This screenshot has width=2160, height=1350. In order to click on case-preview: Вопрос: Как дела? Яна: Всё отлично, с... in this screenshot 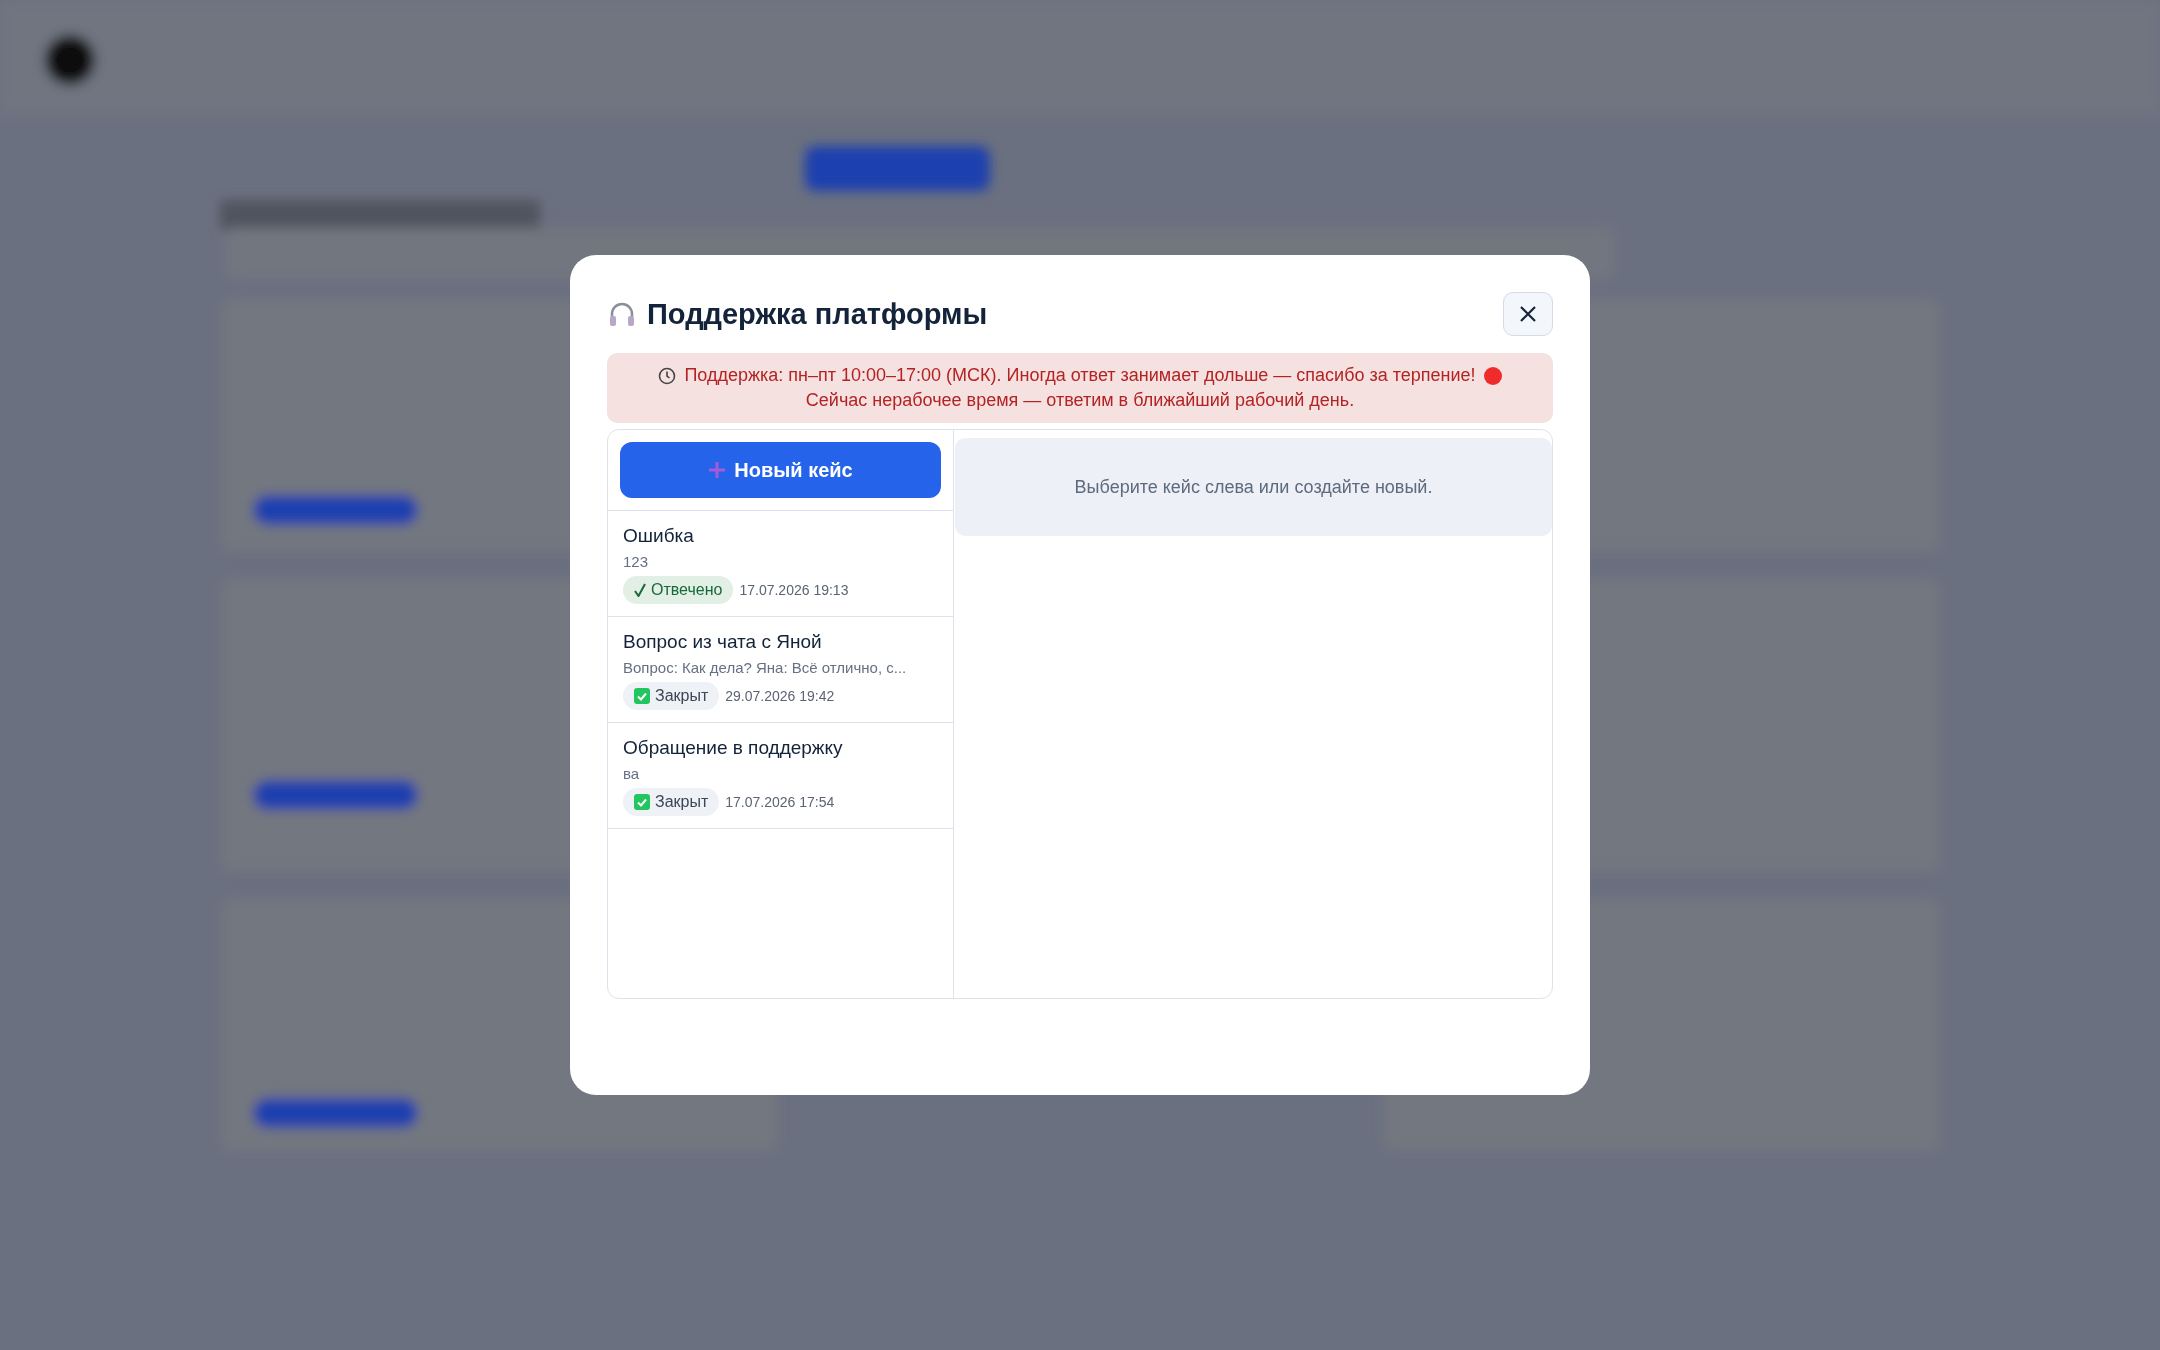, I will do `click(765, 667)`.